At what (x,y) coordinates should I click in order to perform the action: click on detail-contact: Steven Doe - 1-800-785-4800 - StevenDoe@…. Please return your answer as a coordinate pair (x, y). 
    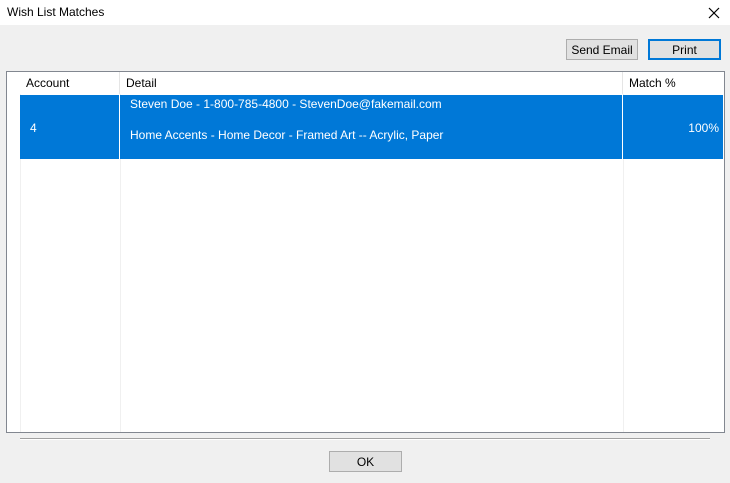
    Looking at the image, I should click on (286, 104).